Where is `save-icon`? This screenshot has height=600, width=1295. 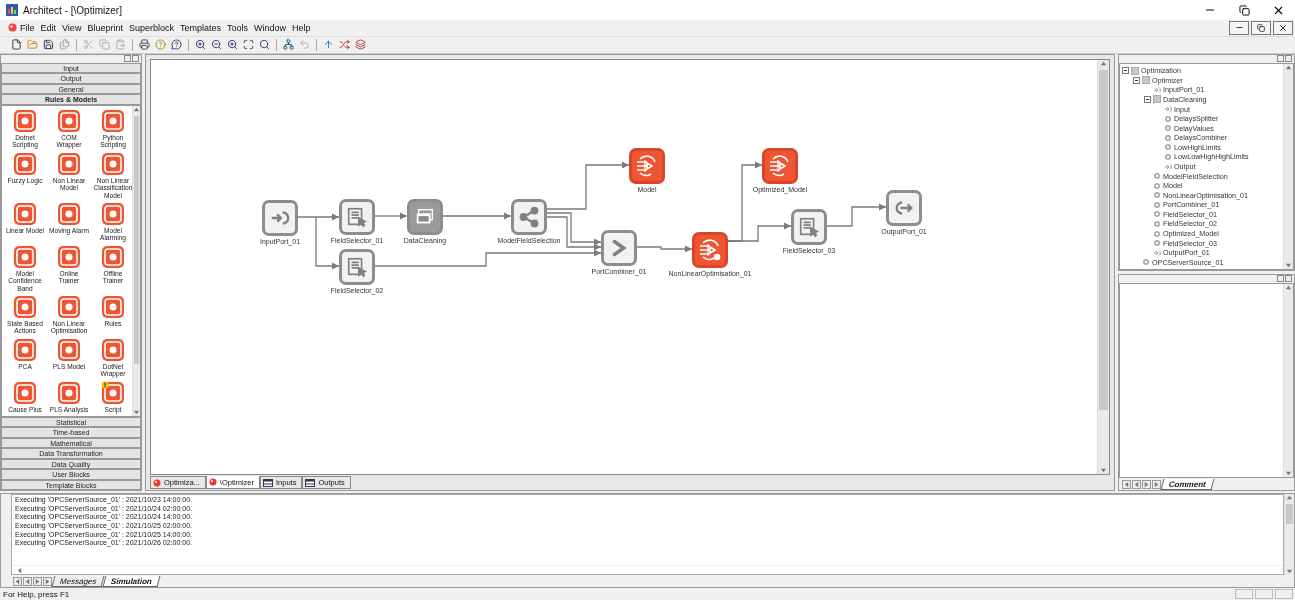 save-icon is located at coordinates (48, 45).